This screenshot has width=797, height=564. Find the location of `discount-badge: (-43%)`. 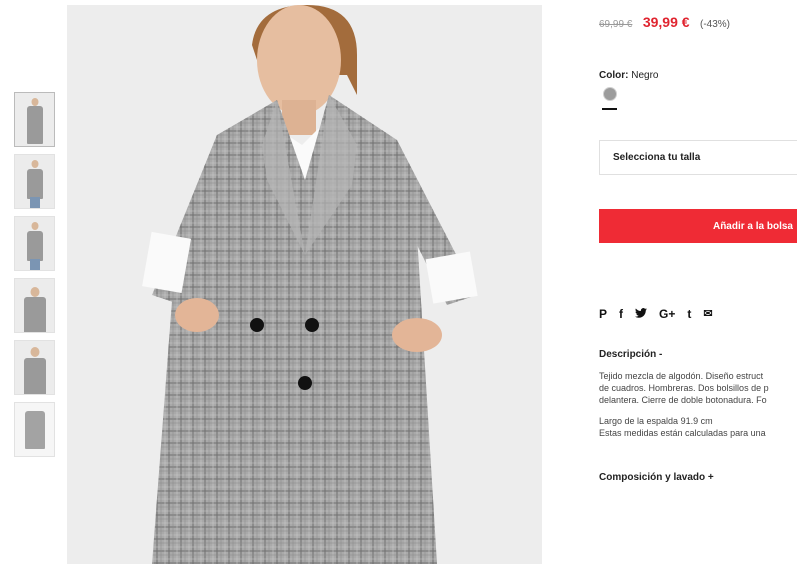

discount-badge: (-43%) is located at coordinates (715, 24).